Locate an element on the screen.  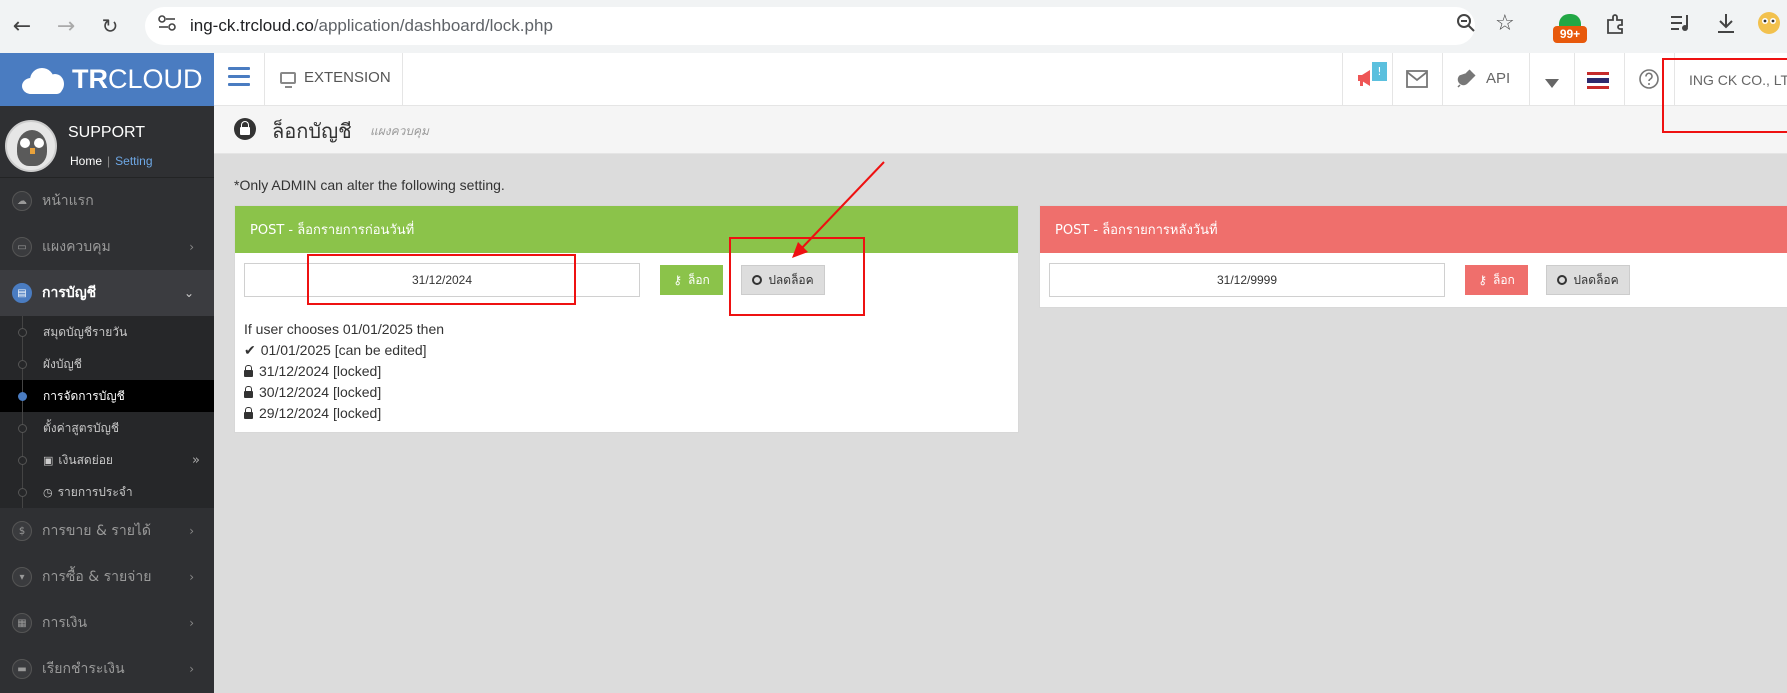
cloud-logo-icon is located at coordinates (43, 80).